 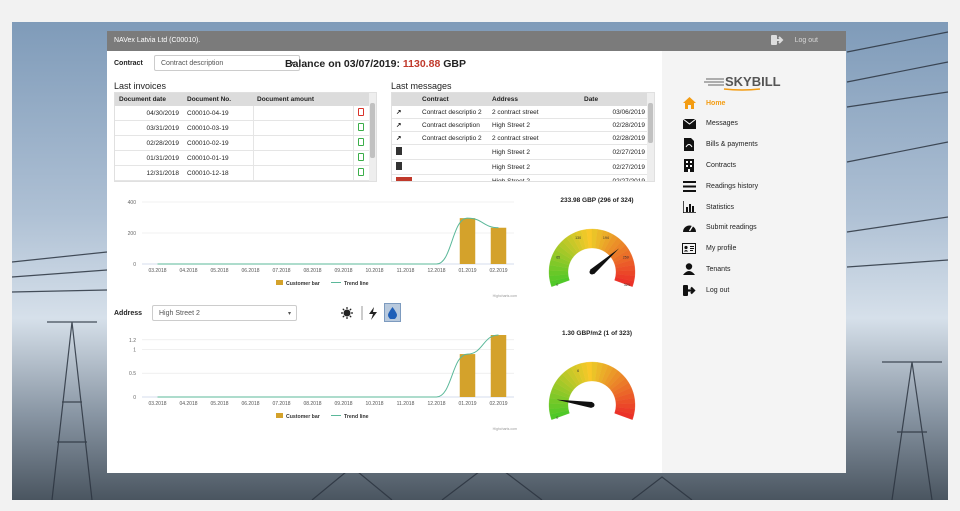 I want to click on balance-amount: 1130.88, so click(x=421, y=64).